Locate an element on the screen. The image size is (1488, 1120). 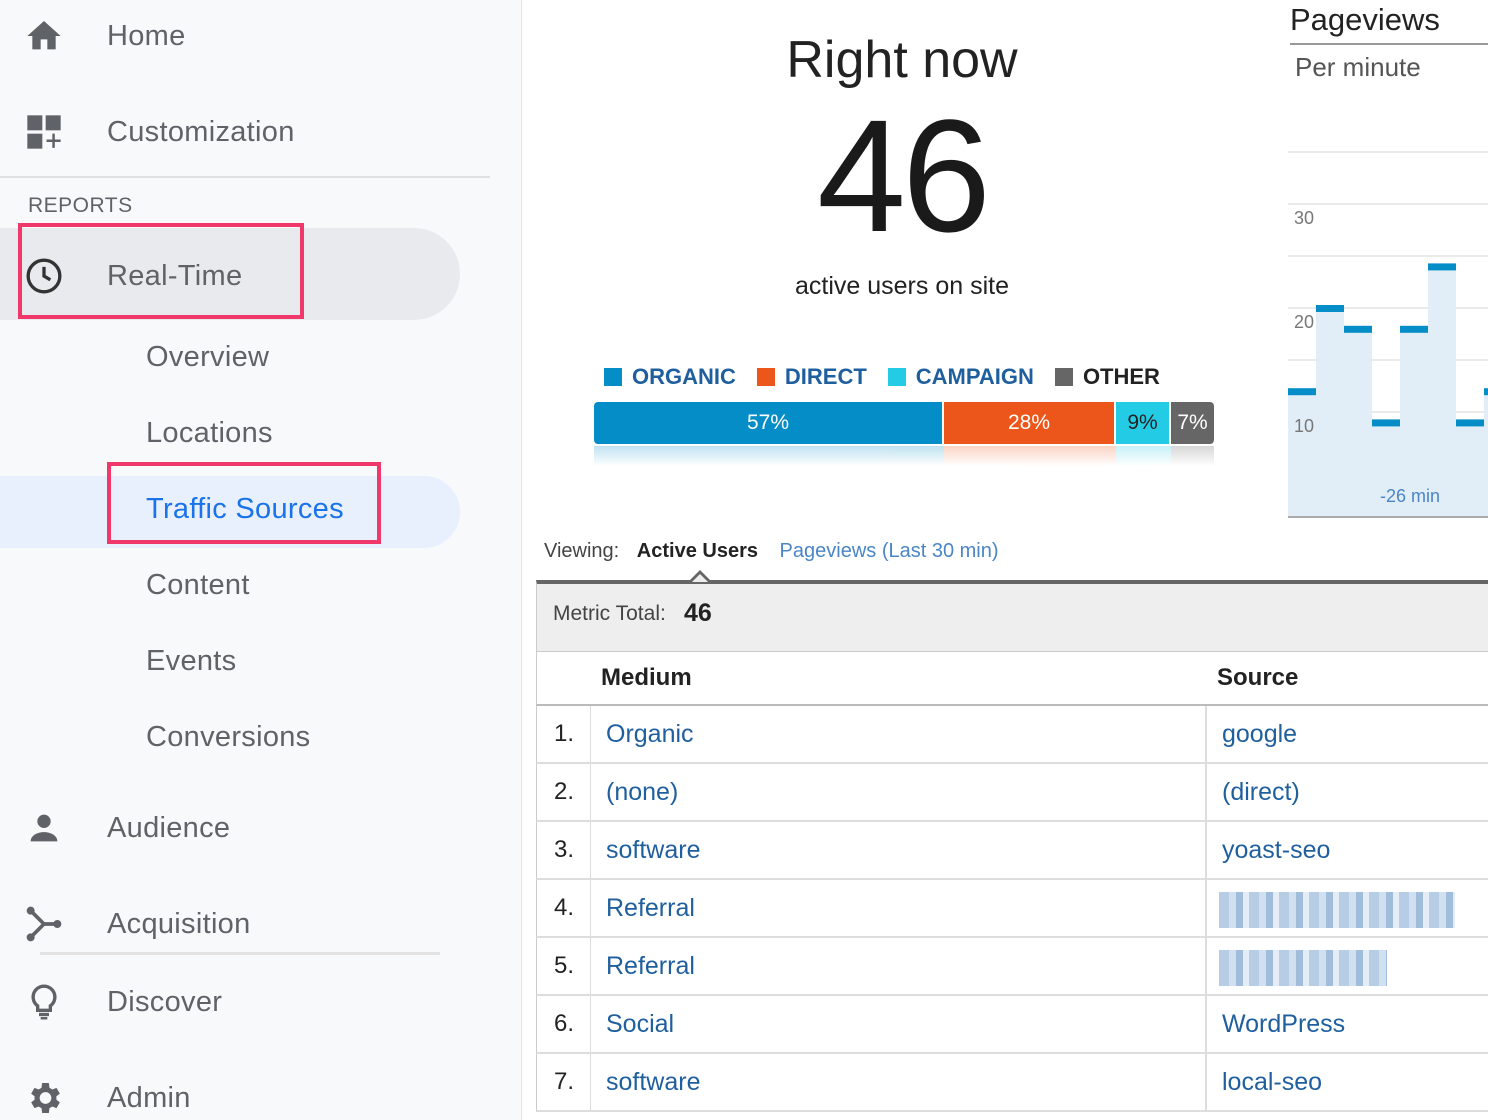
sub-item-events: Events is located at coordinates (191, 661).